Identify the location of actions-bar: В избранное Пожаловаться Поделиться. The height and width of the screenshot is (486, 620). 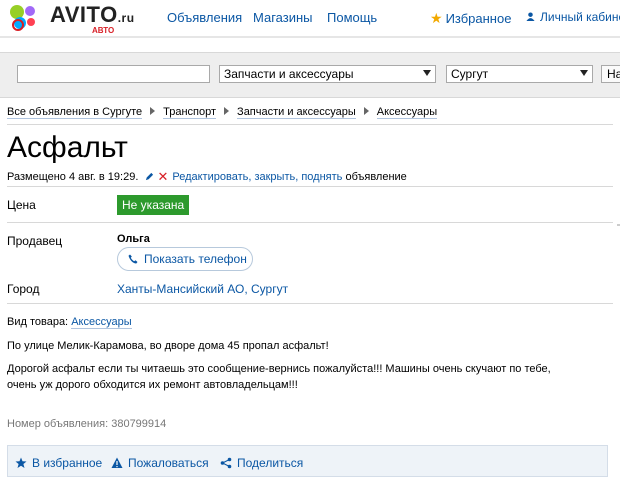
(307, 461).